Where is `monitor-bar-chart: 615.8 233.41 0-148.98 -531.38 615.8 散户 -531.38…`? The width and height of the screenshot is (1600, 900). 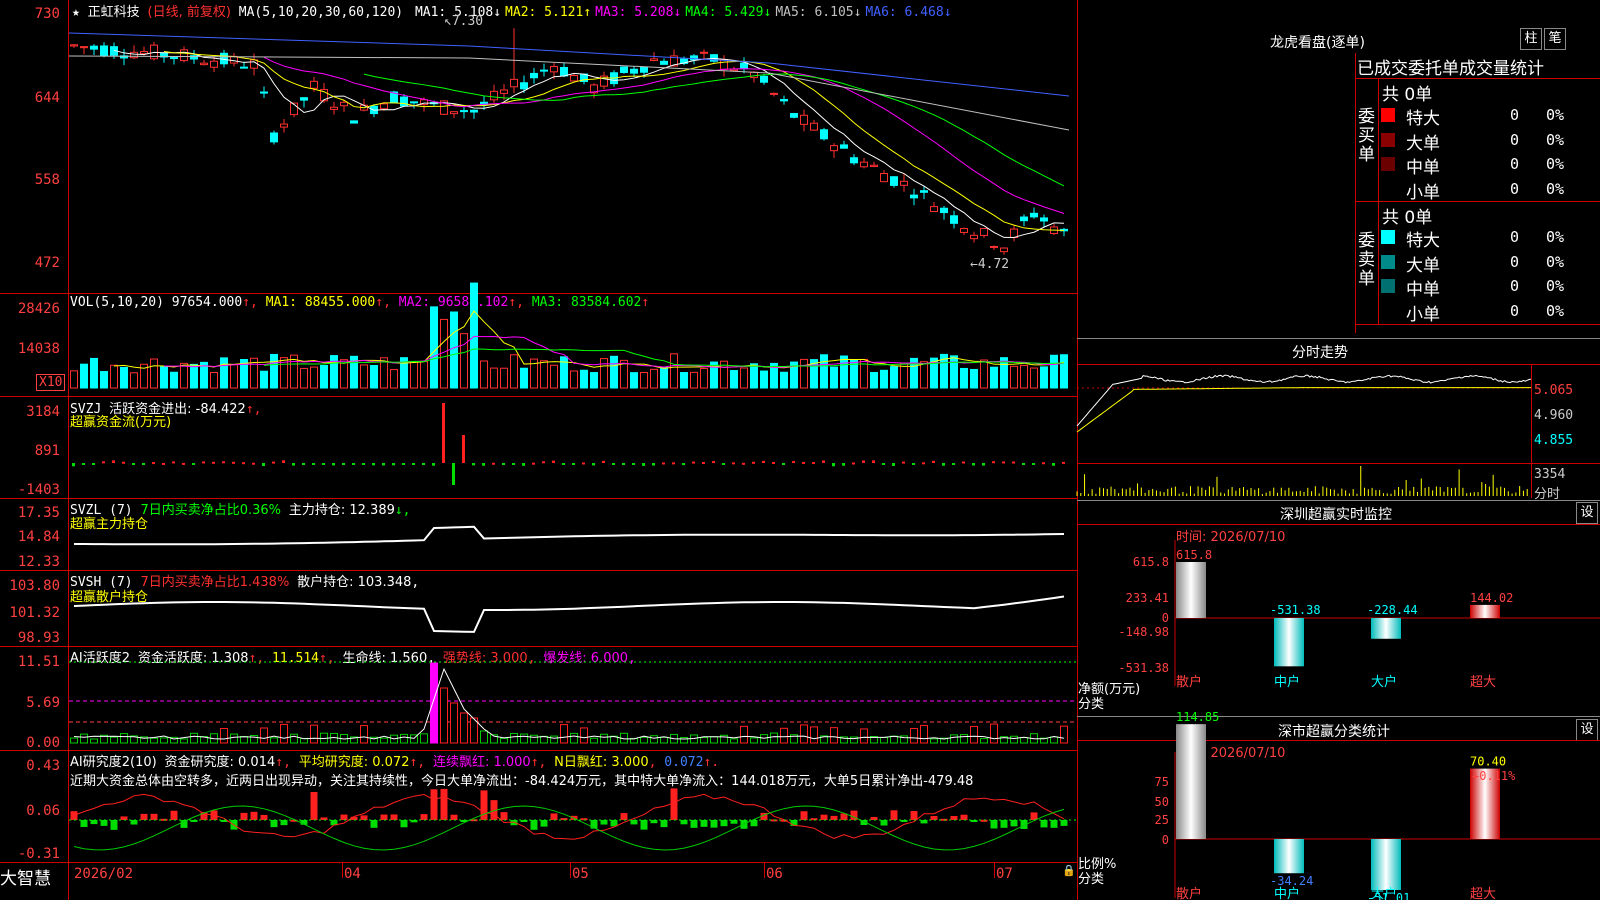 monitor-bar-chart: 615.8 233.41 0-148.98 -531.38 615.8 散户 -531.38… is located at coordinates (1338, 620).